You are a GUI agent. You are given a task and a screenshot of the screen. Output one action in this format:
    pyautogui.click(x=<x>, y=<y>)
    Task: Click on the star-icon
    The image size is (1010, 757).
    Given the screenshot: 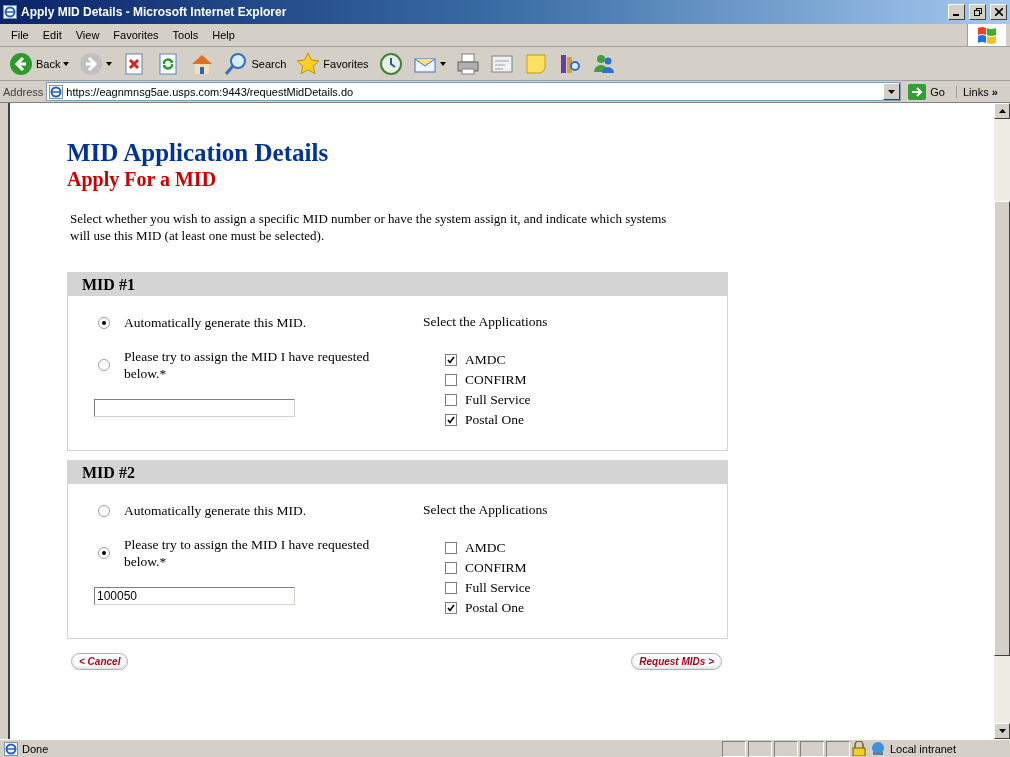 What is the action you would take?
    pyautogui.click(x=308, y=63)
    